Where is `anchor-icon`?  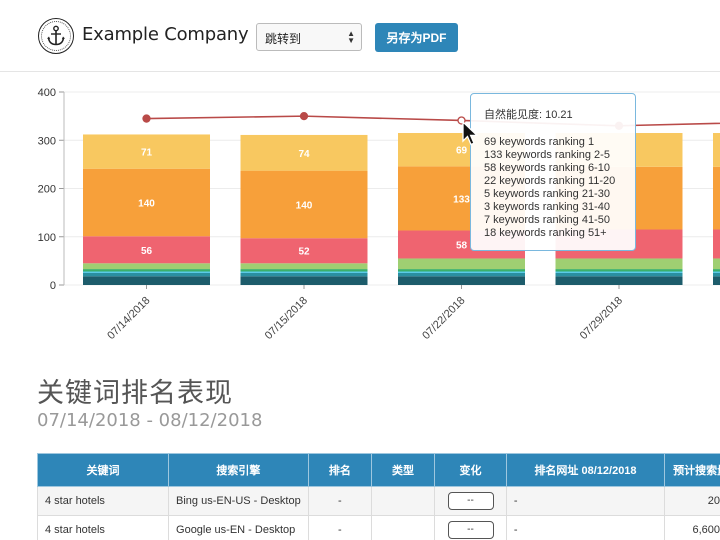 anchor-icon is located at coordinates (56, 36).